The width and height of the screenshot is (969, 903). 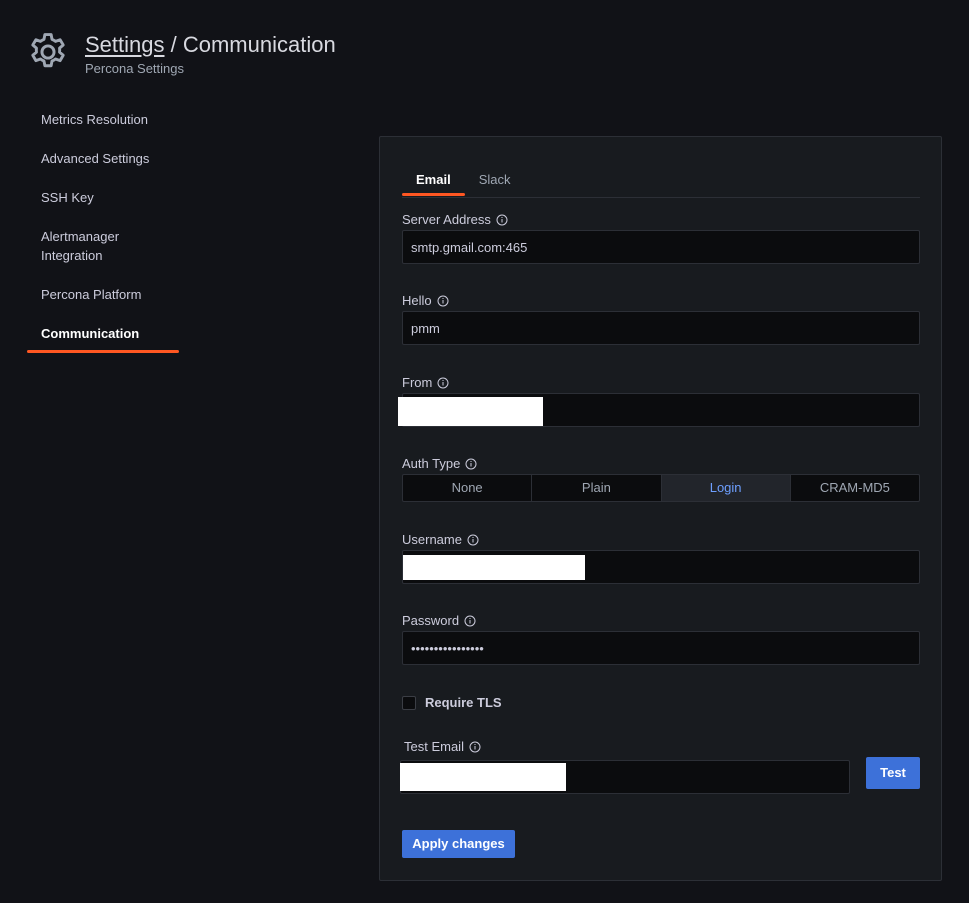 I want to click on auth-type-label: Auth Type, so click(x=439, y=463).